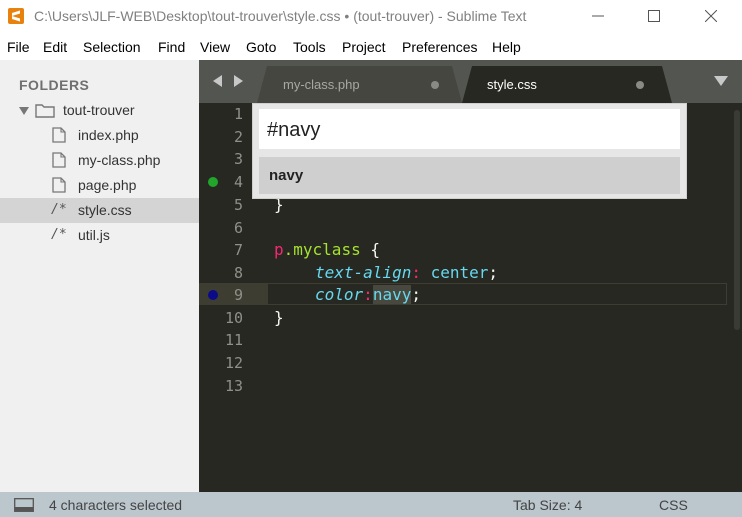 The height and width of the screenshot is (517, 742). Describe the element at coordinates (24, 505) in the screenshot. I see `panel-toggle-icon` at that location.